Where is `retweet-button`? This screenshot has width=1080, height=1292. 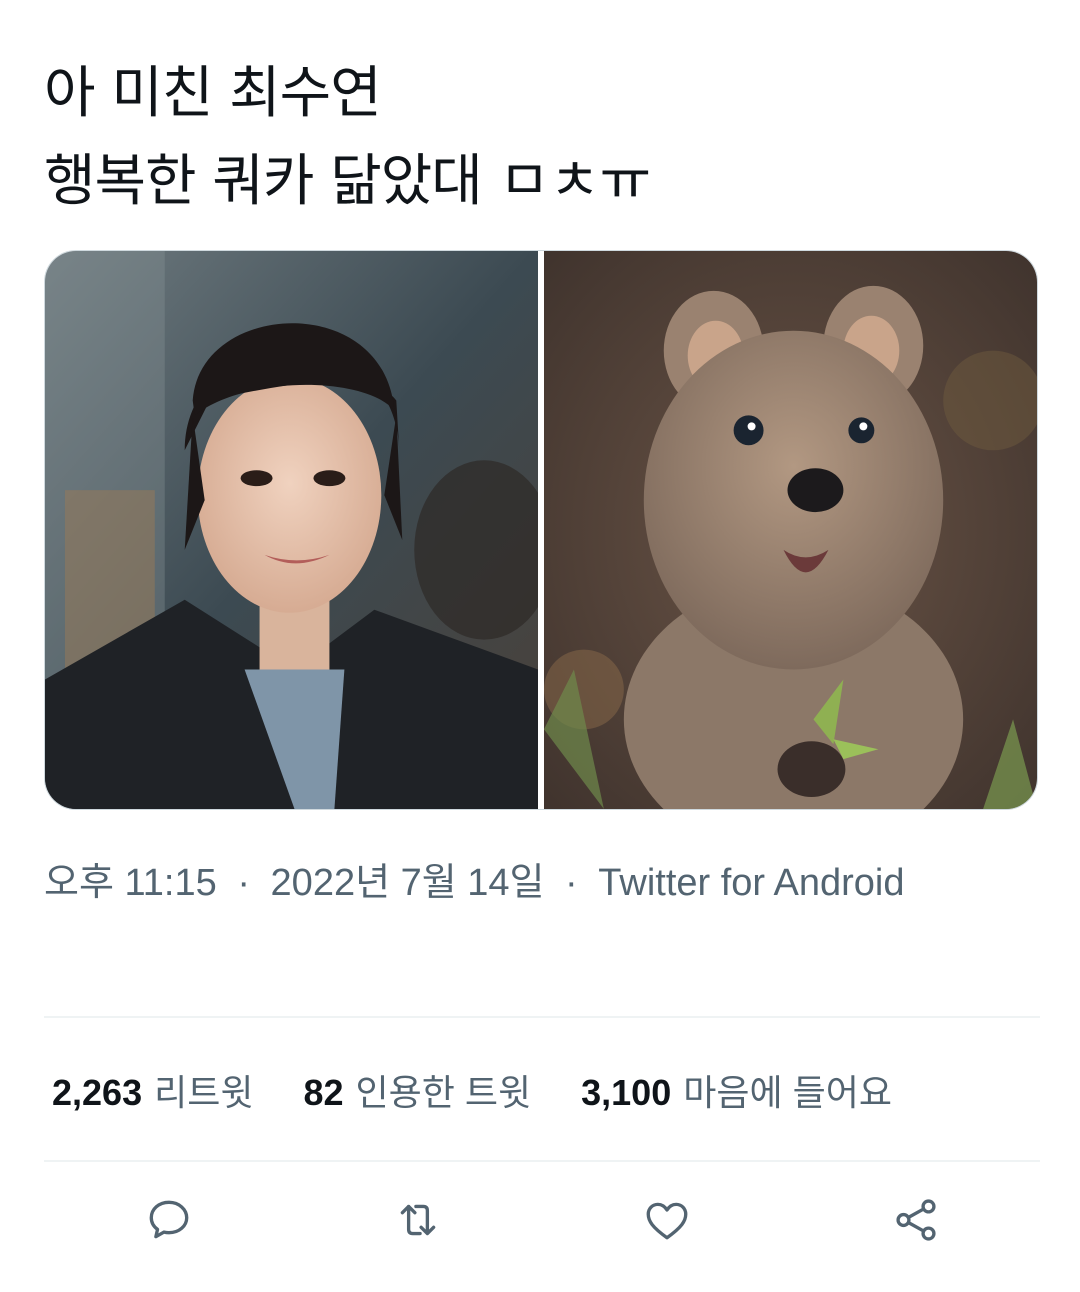
retweet-button is located at coordinates (418, 1220).